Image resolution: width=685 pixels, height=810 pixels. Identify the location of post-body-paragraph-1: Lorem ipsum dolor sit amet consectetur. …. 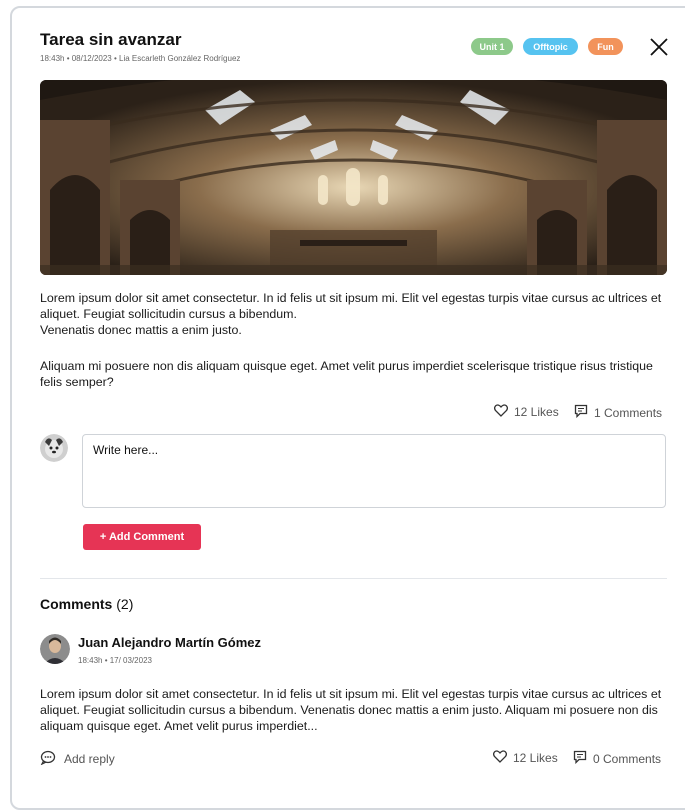
(355, 314).